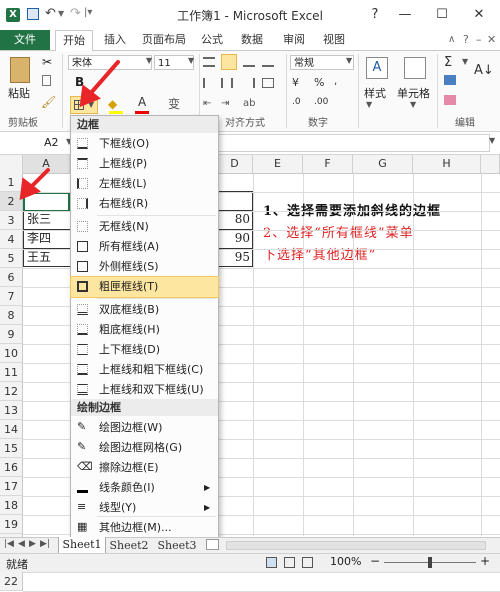  Describe the element at coordinates (124, 203) in the screenshot. I see `menu-item-label: 右框线(R)` at that location.